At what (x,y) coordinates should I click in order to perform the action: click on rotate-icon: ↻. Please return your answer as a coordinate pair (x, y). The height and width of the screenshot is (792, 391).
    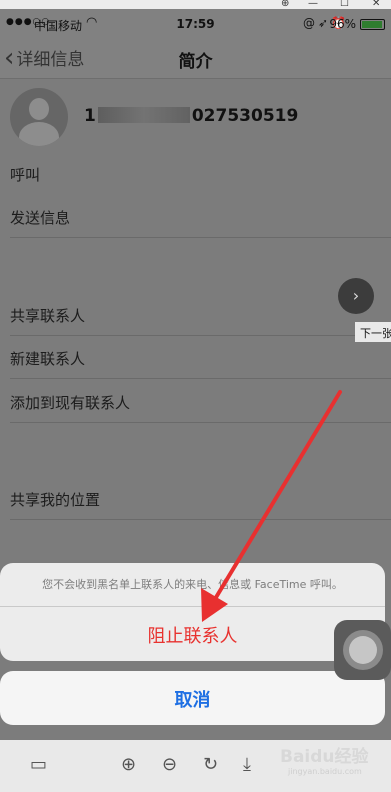
    Looking at the image, I should click on (210, 764).